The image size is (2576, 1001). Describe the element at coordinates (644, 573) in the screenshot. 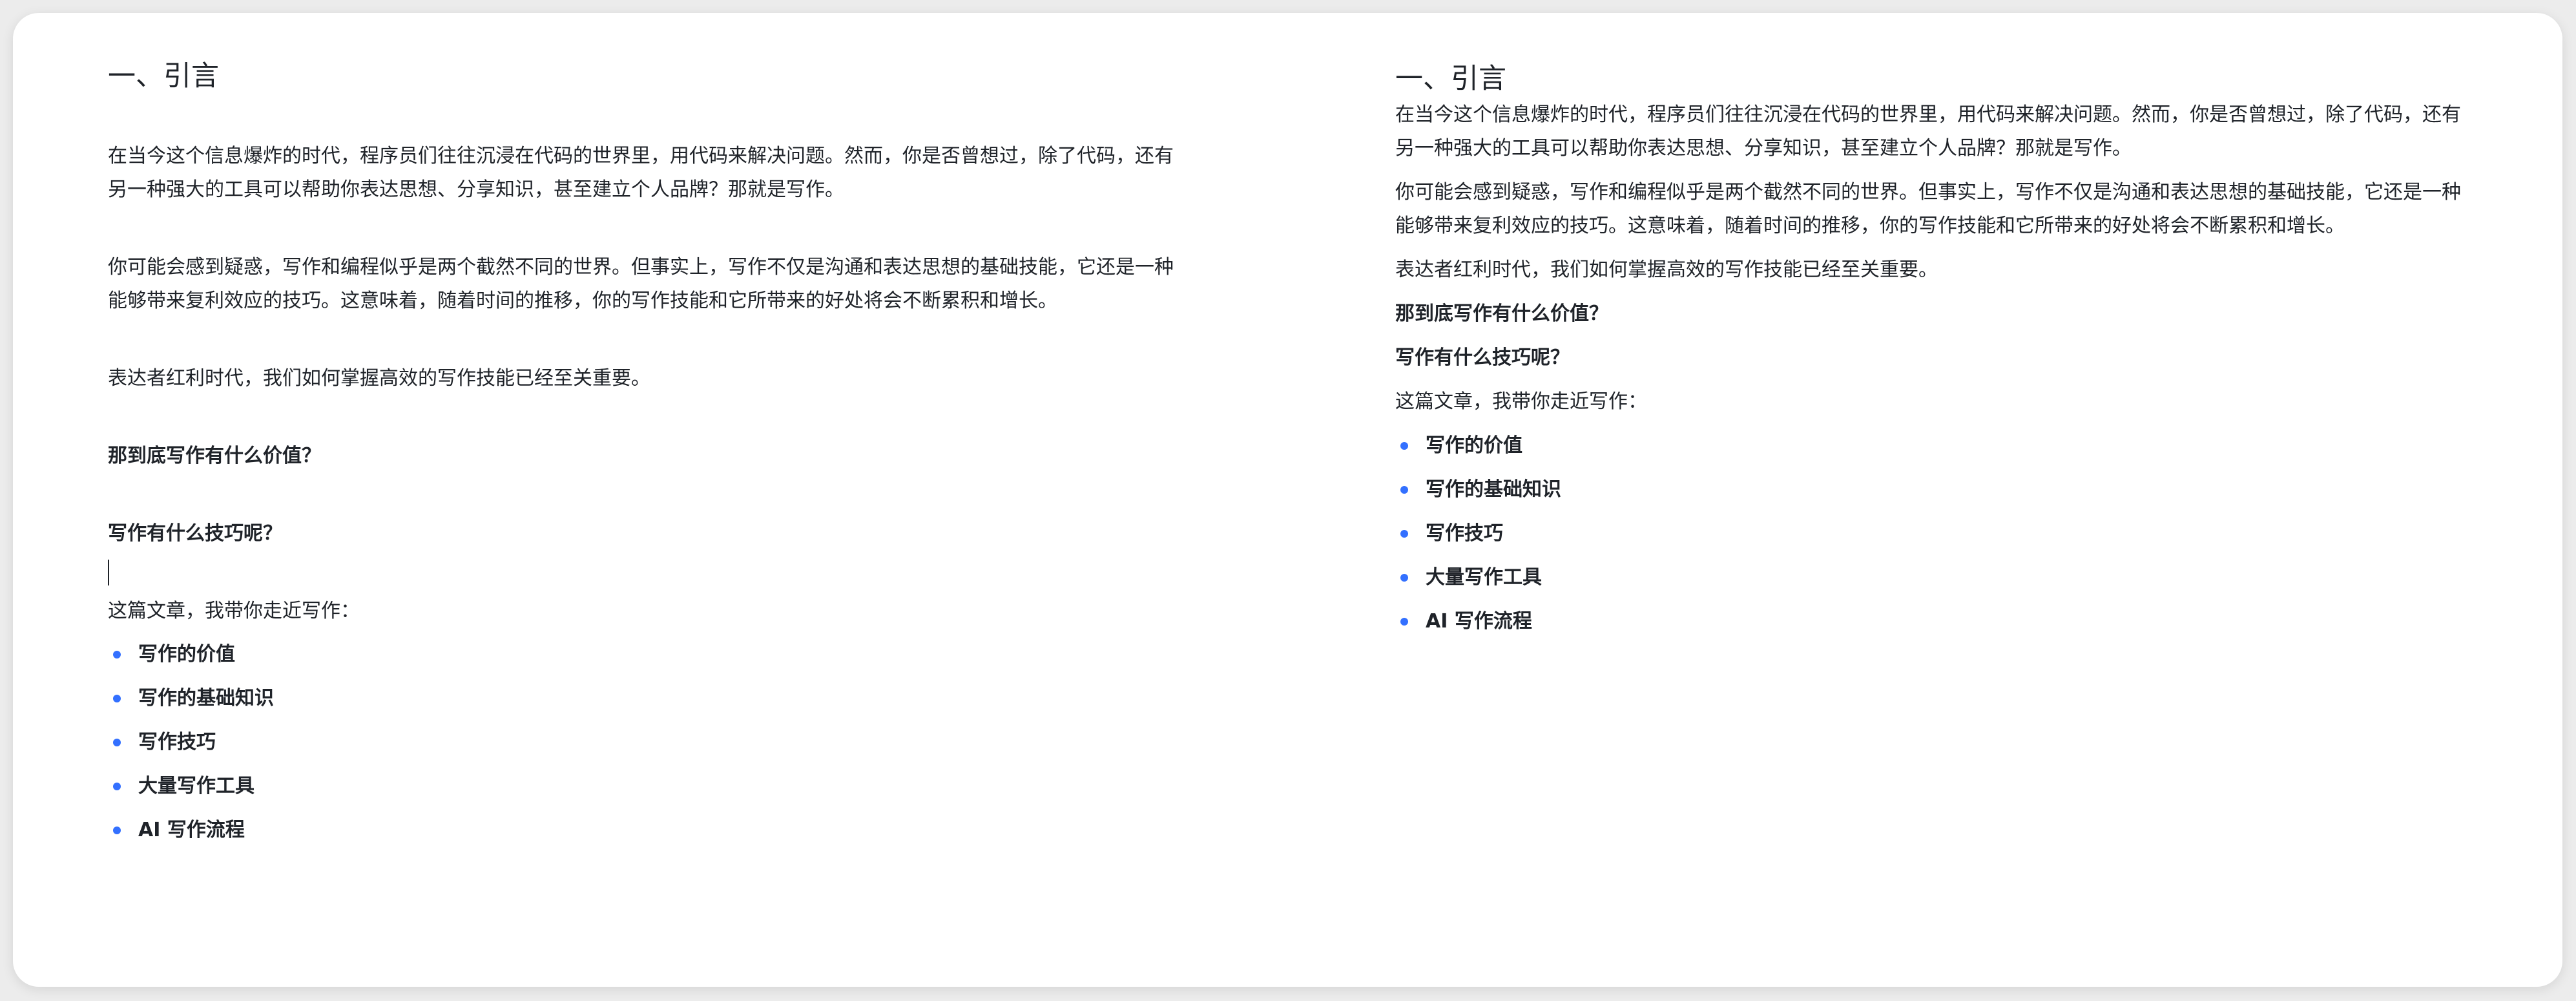

I see `empty-line` at that location.